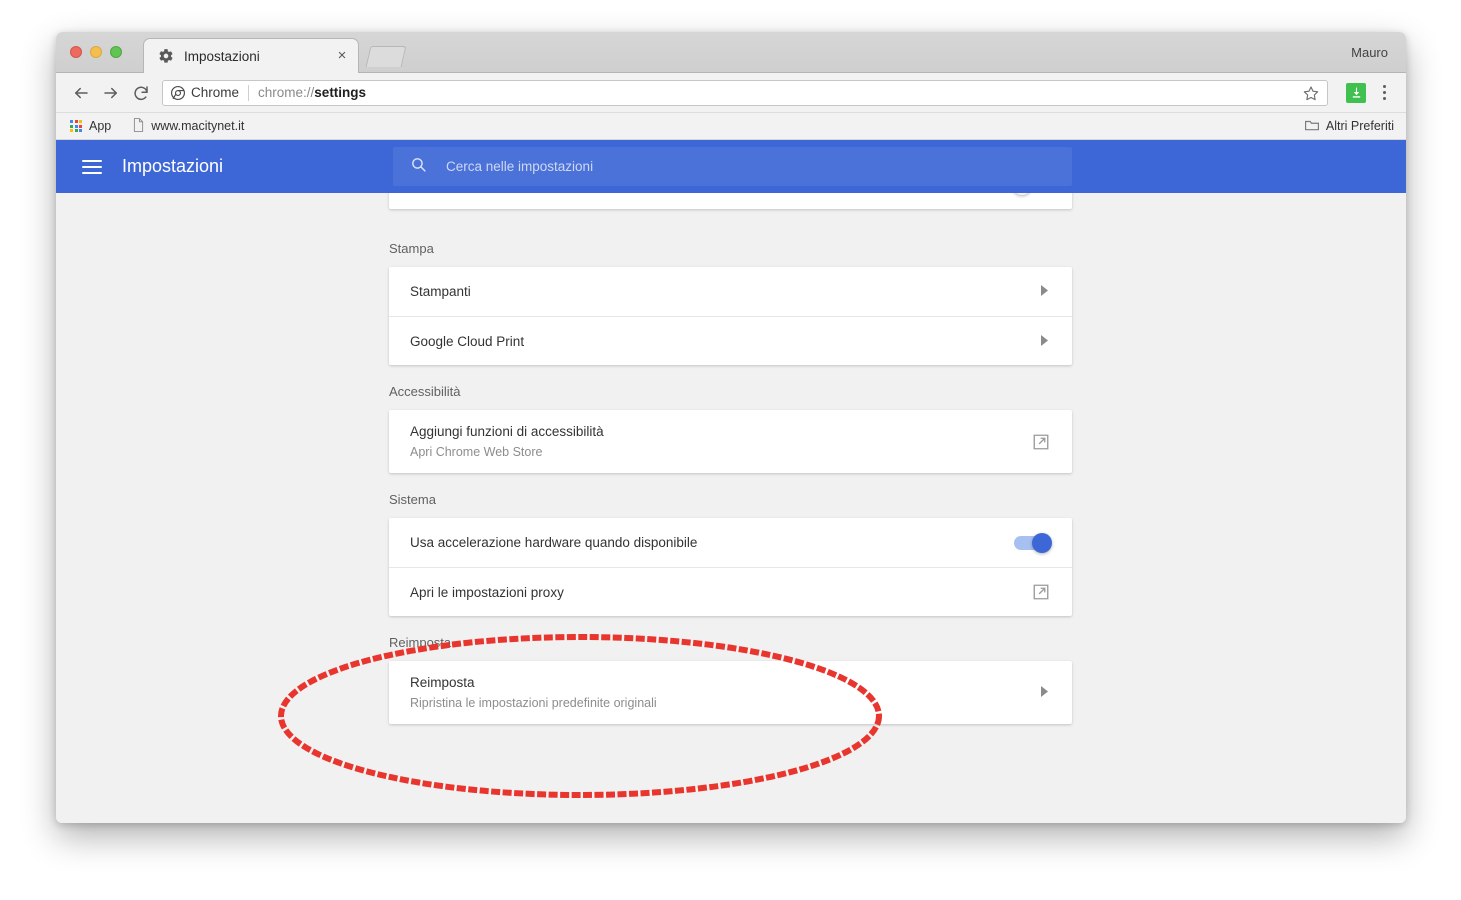  What do you see at coordinates (730, 291) in the screenshot?
I see `settings-row-stampanti: Stampanti` at bounding box center [730, 291].